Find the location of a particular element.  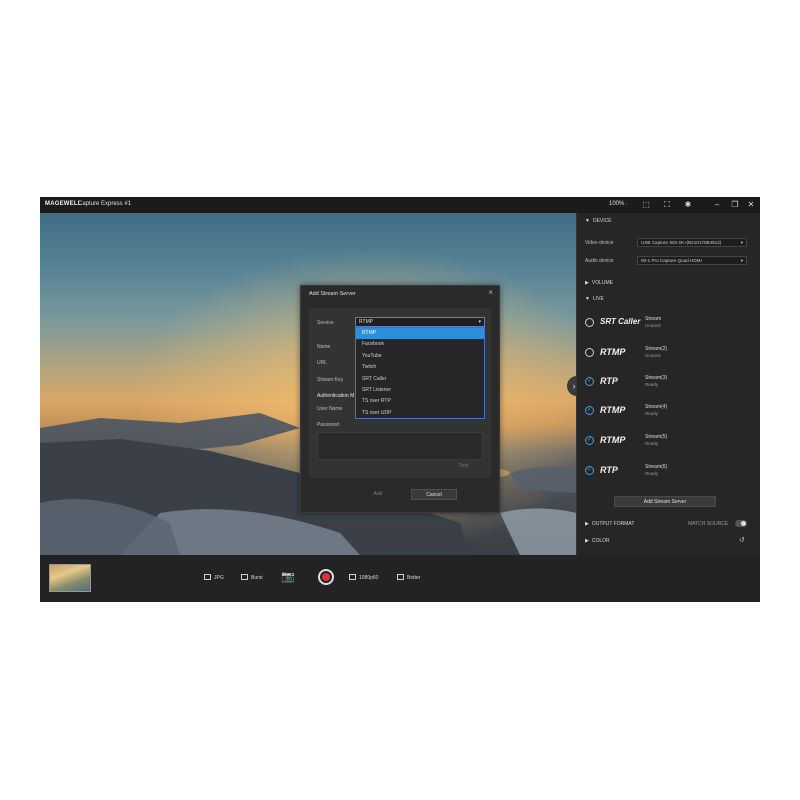

stream-name: Stream(5) is located at coordinates (656, 437).